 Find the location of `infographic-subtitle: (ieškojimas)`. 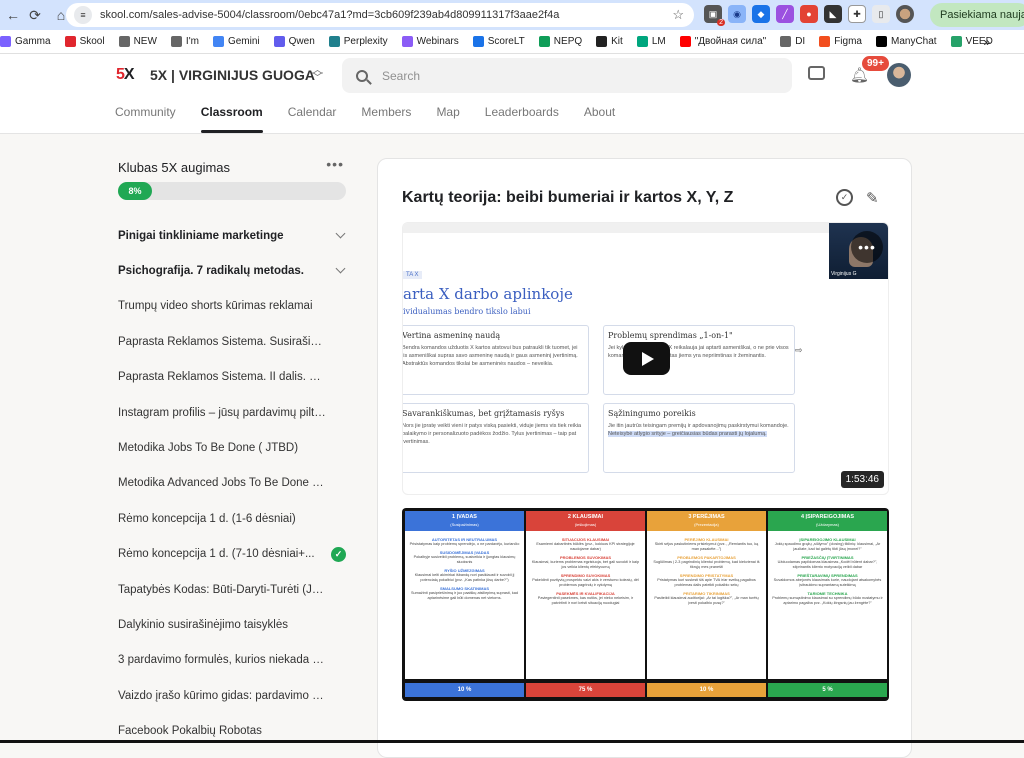

infographic-subtitle: (ieškojimas) is located at coordinates (585, 524).